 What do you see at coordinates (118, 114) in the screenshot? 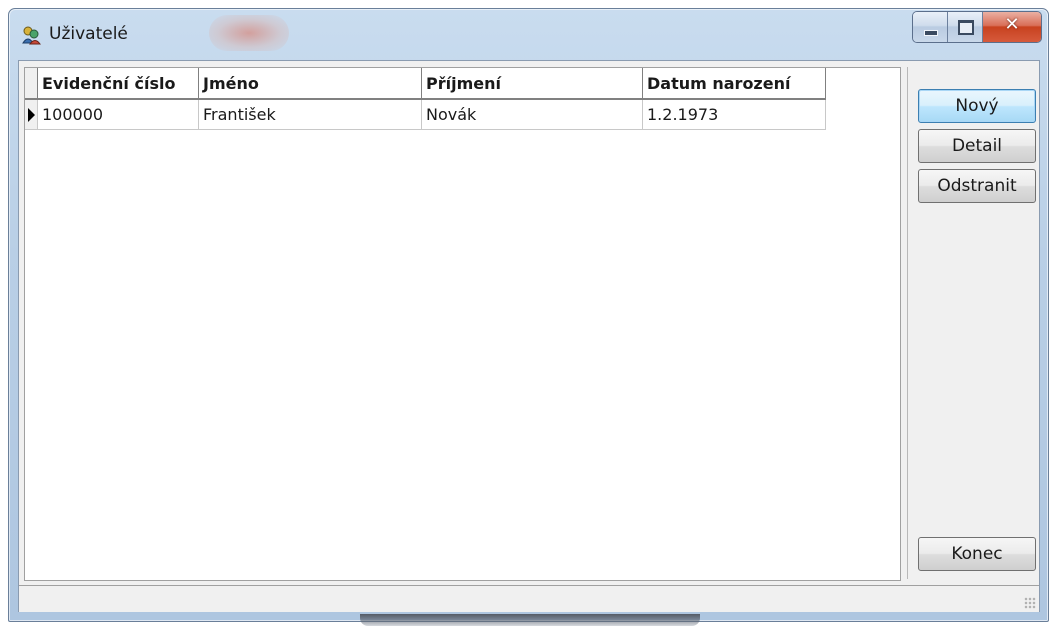
I see `cell-evidencni-cislo: 100000` at bounding box center [118, 114].